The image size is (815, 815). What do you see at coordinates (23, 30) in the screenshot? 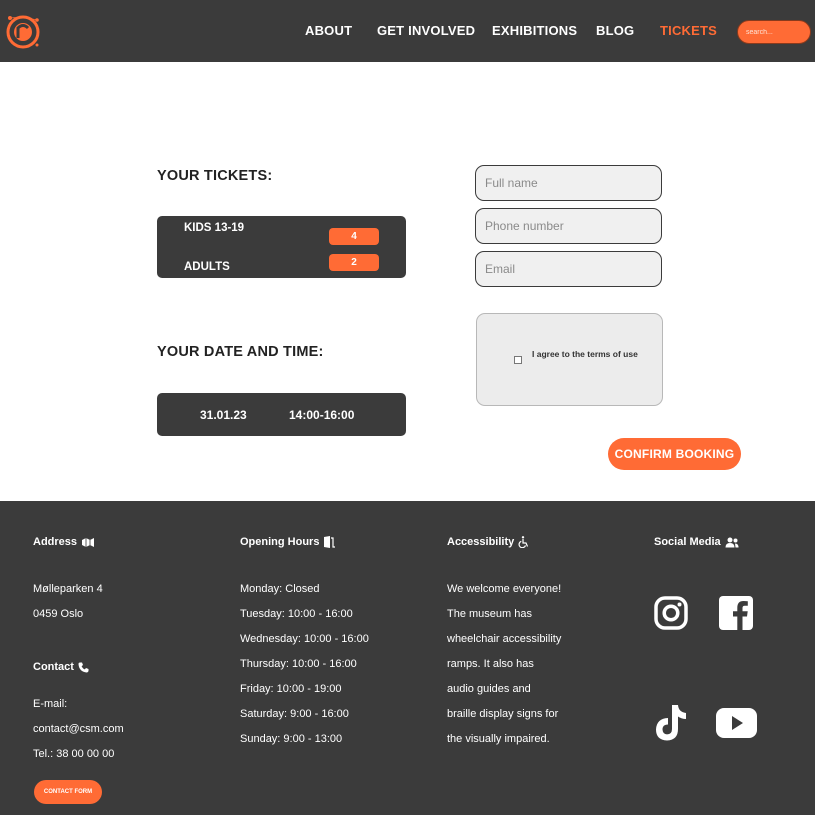
I see `museum-logo` at bounding box center [23, 30].